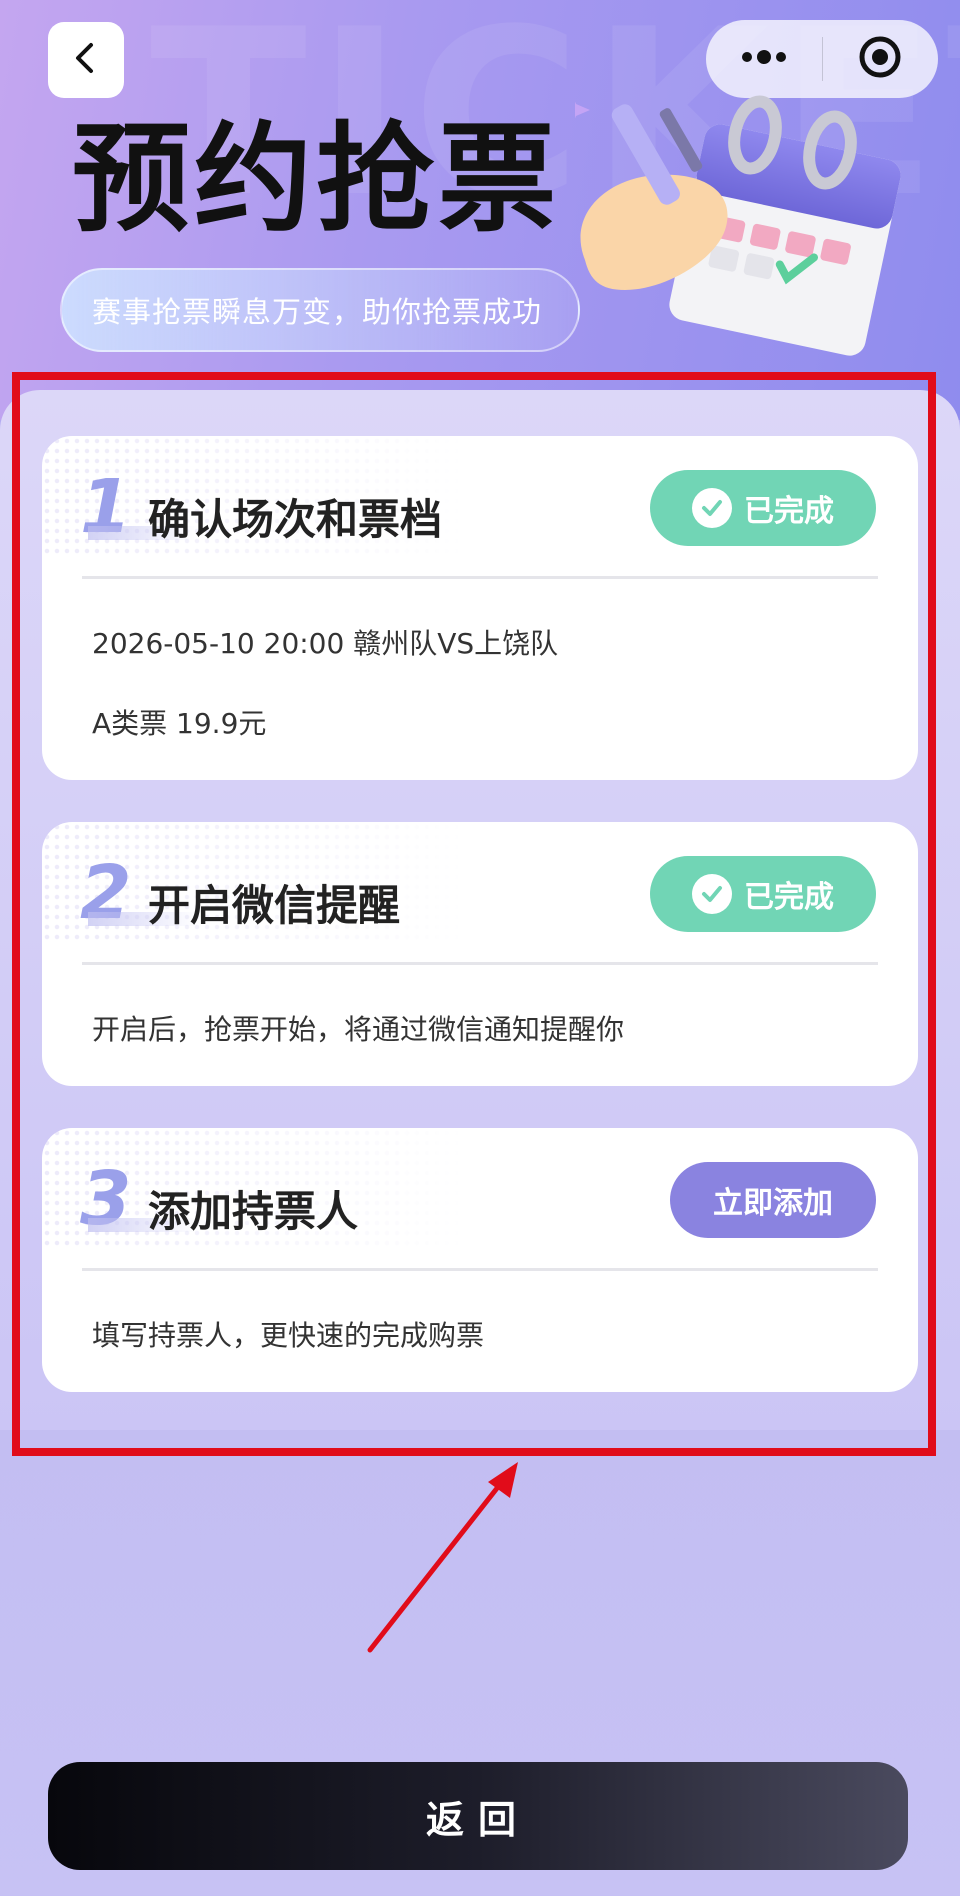 This screenshot has height=1896, width=960. I want to click on page-subtitle-text: 赛事抢票瞬息万变，助你抢票成功, so click(317, 312).